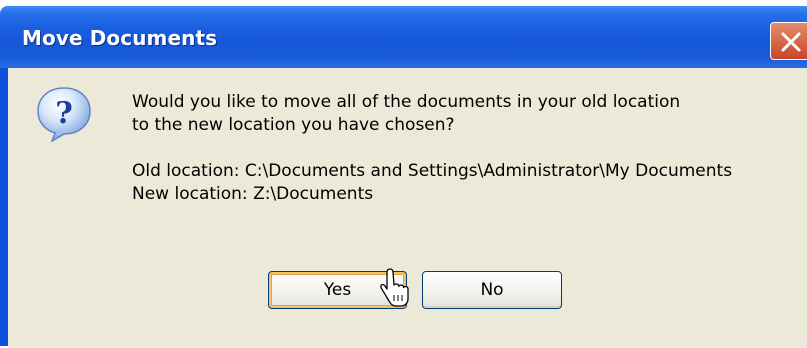  I want to click on no-button: No, so click(492, 290).